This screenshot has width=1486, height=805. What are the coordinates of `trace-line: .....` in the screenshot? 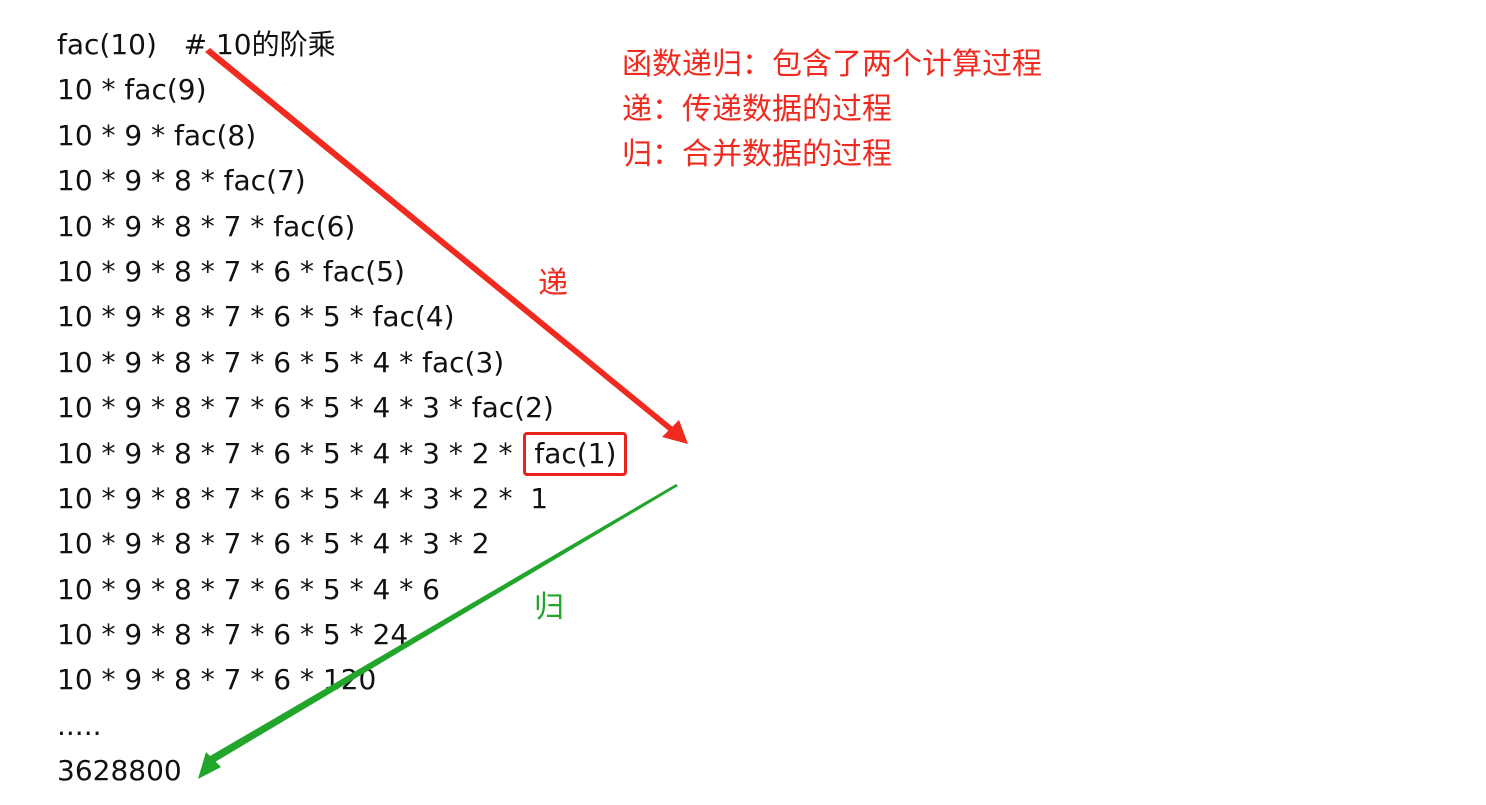 It's located at (342, 725).